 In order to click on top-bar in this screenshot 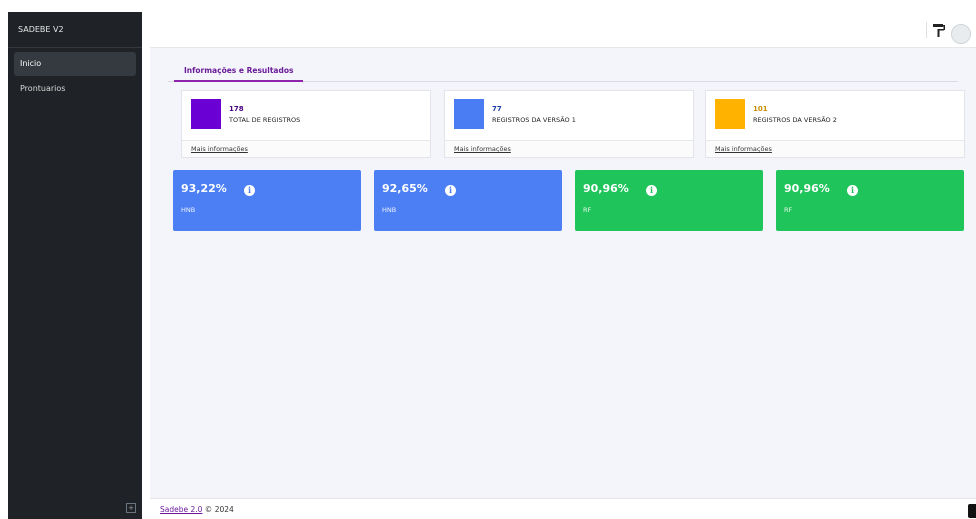, I will do `click(563, 30)`.